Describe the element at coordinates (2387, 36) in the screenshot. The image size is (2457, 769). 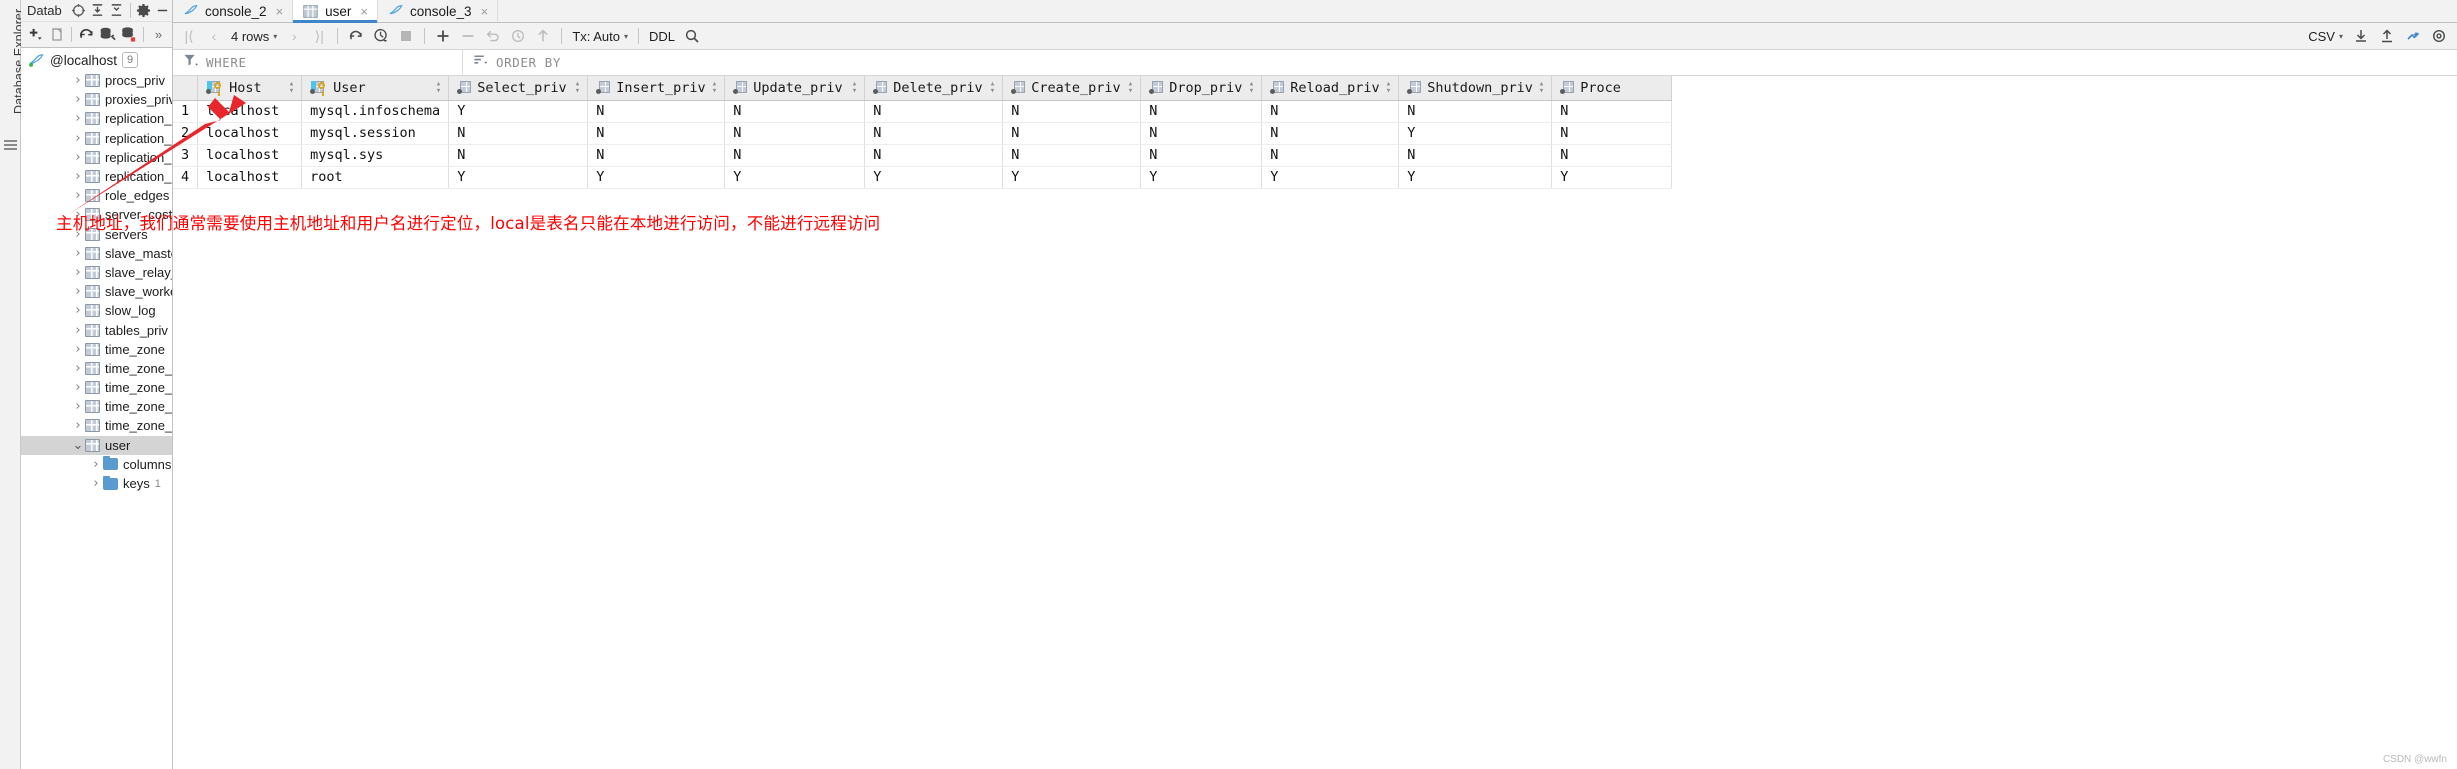
I see `import-icon` at that location.